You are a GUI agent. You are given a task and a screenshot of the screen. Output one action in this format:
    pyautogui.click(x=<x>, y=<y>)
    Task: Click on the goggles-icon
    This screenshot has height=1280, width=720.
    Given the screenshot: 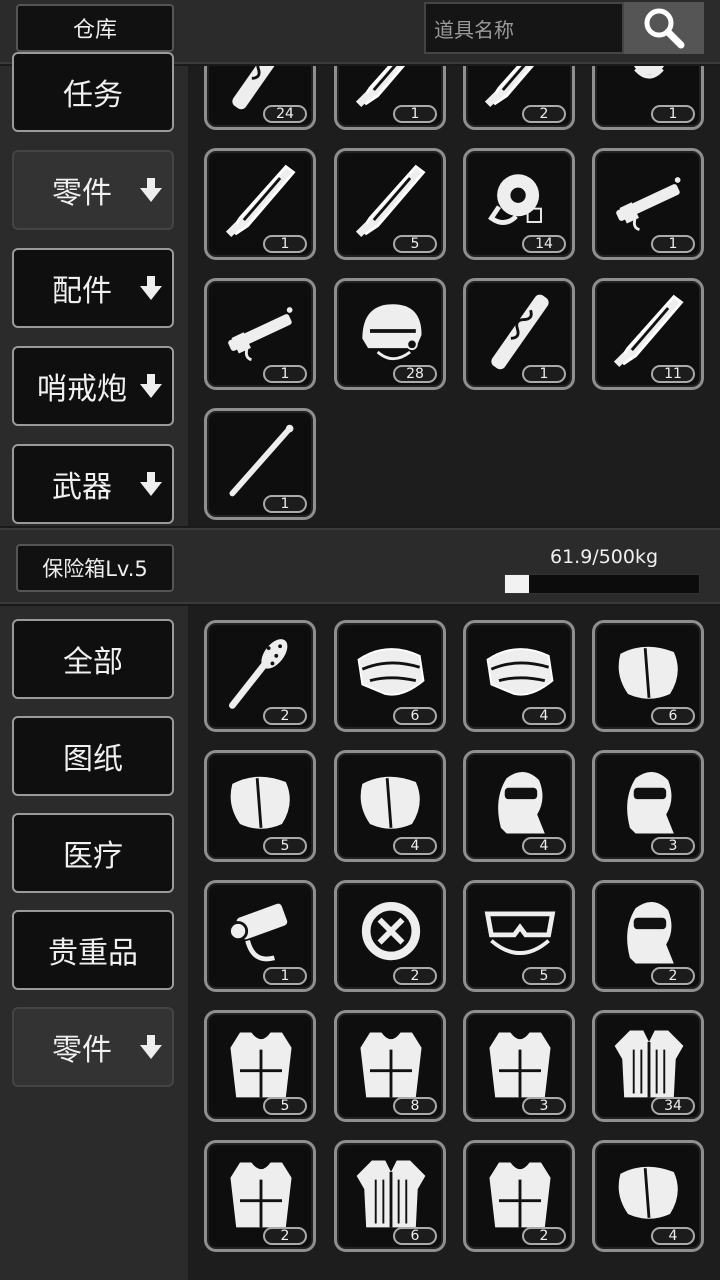 What is the action you would take?
    pyautogui.click(x=520, y=933)
    